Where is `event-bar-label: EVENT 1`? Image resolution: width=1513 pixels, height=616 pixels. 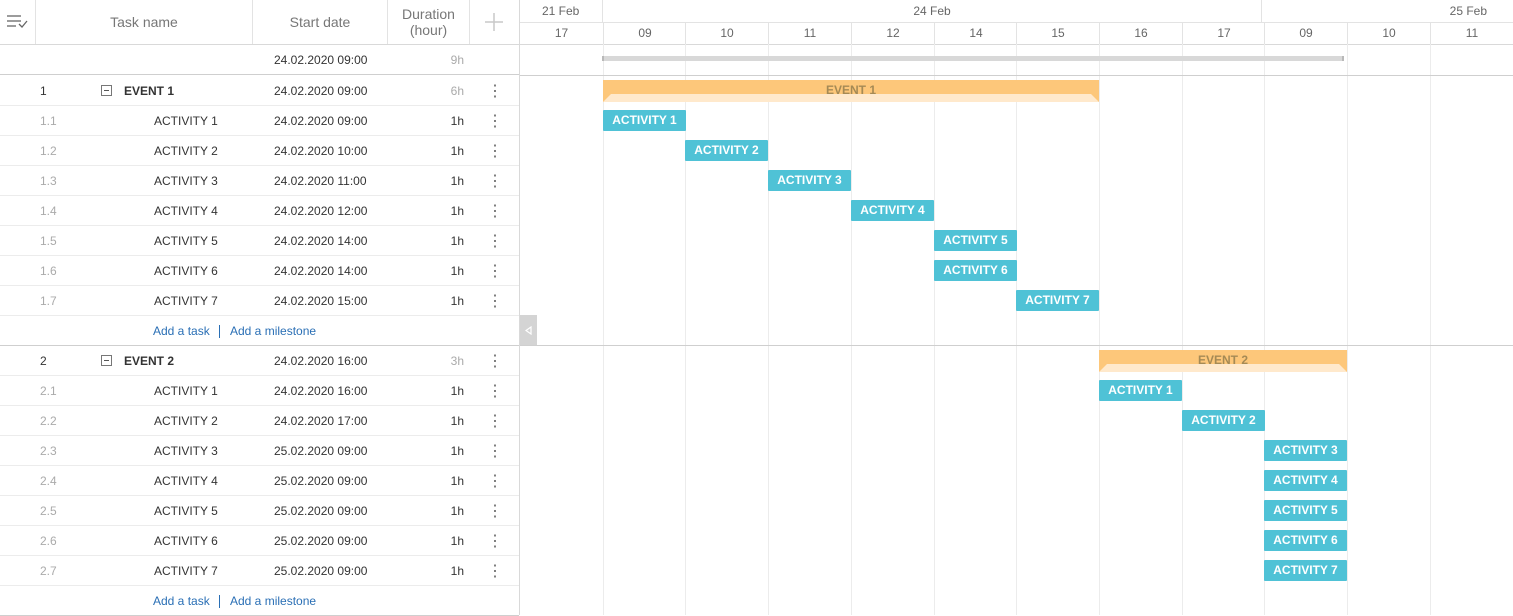 event-bar-label: EVENT 1 is located at coordinates (850, 90).